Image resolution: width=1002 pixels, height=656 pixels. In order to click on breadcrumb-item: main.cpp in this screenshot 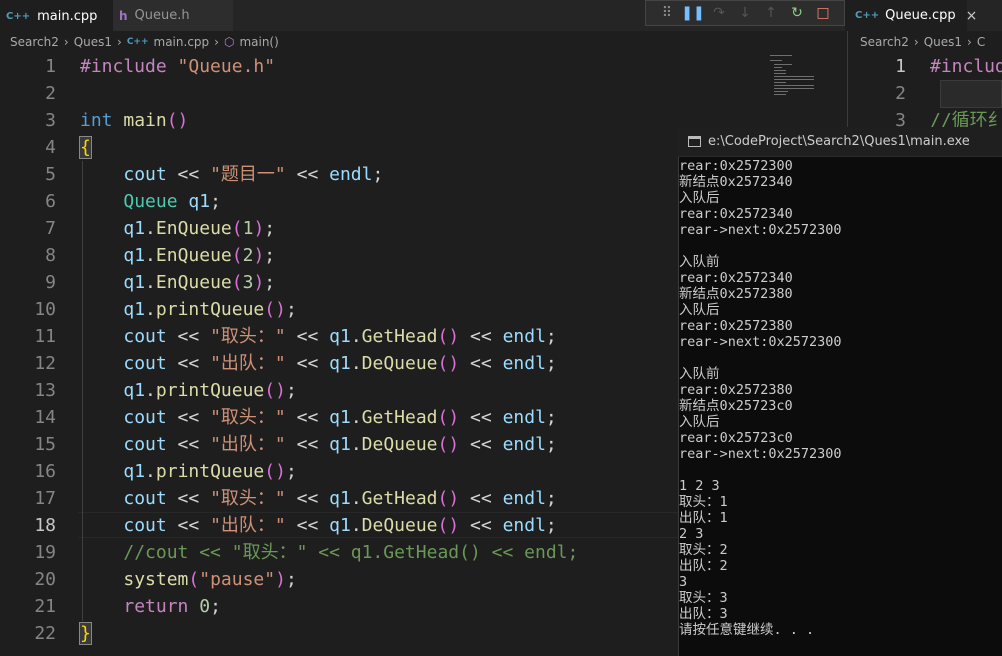, I will do `click(182, 42)`.